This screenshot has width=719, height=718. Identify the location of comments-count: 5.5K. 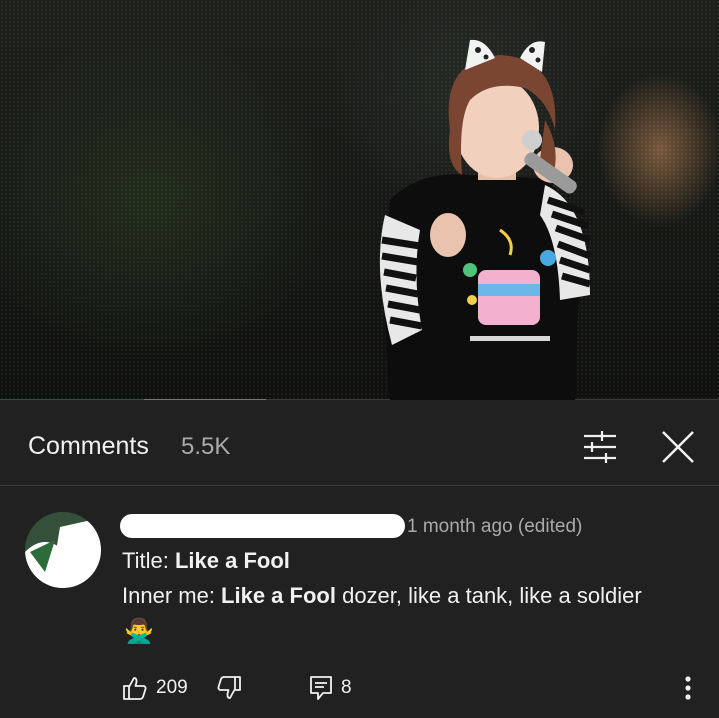
(206, 446).